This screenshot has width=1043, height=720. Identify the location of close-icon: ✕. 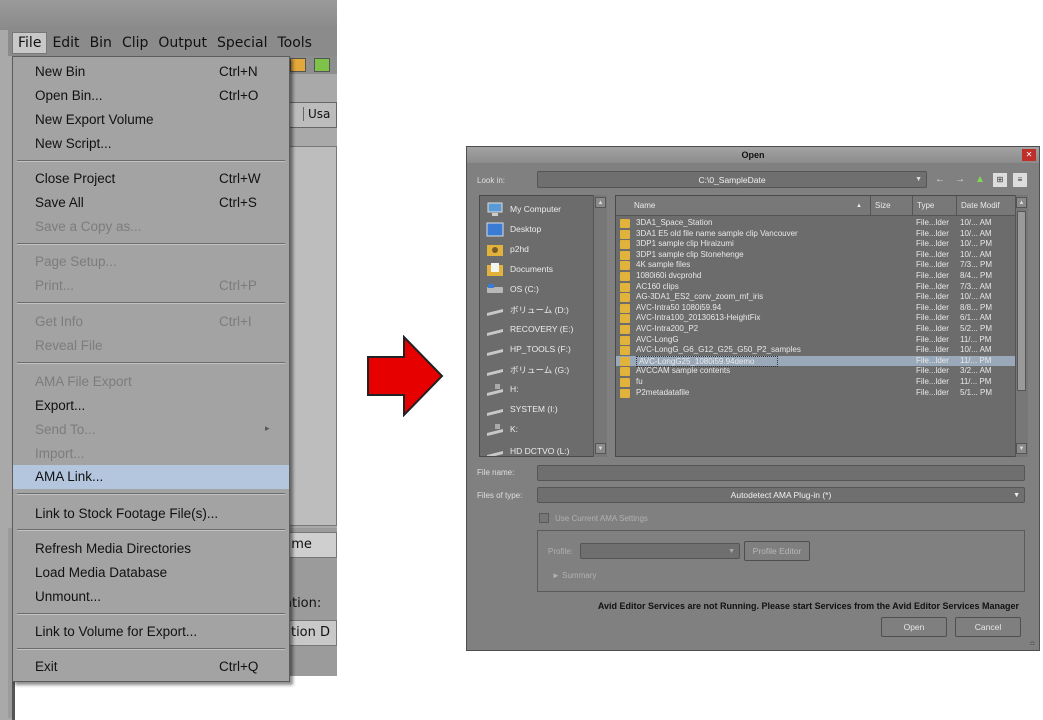
(1029, 155).